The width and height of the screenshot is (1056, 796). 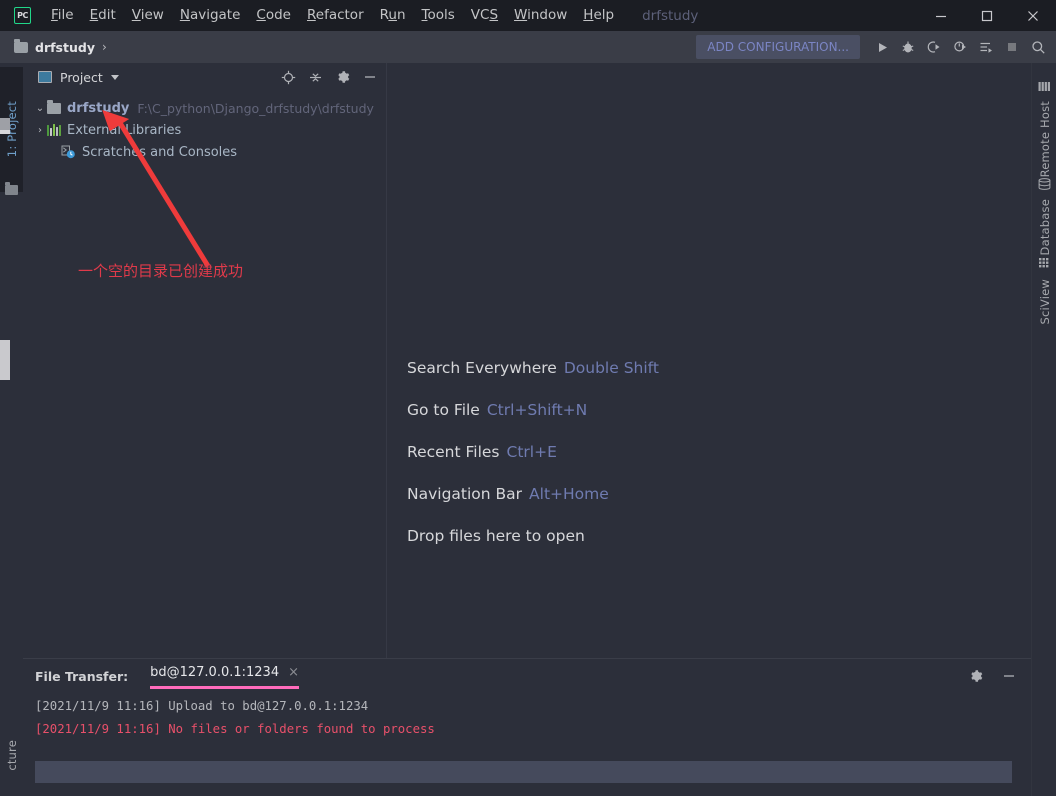 I want to click on file-transfer-tab-label: bd@127.0.0.1:1234, so click(x=215, y=672).